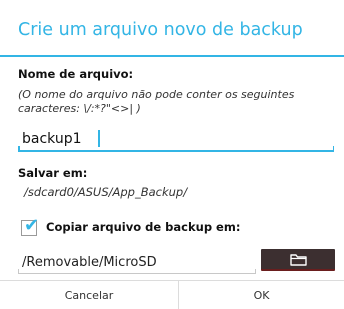 The width and height of the screenshot is (344, 309). I want to click on cancel-button: Cancelar, so click(89, 295).